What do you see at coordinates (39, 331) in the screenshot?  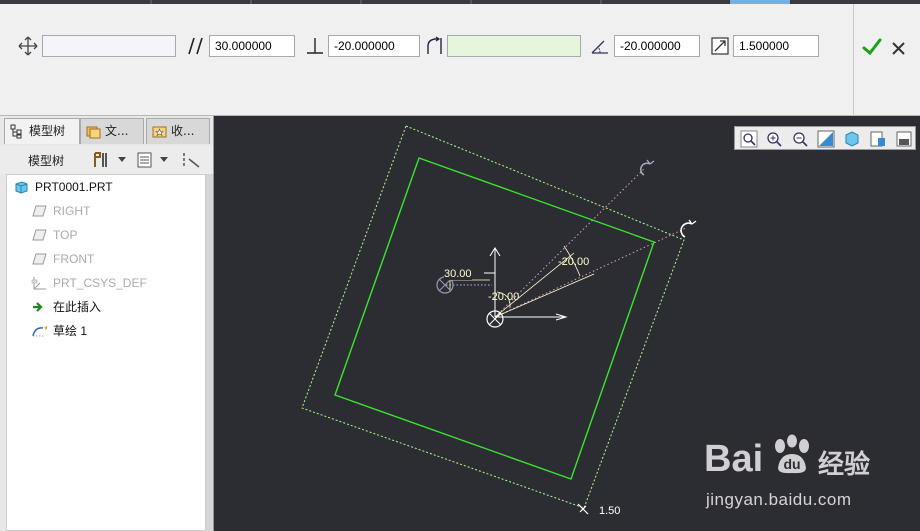 I see `sketch-icon` at bounding box center [39, 331].